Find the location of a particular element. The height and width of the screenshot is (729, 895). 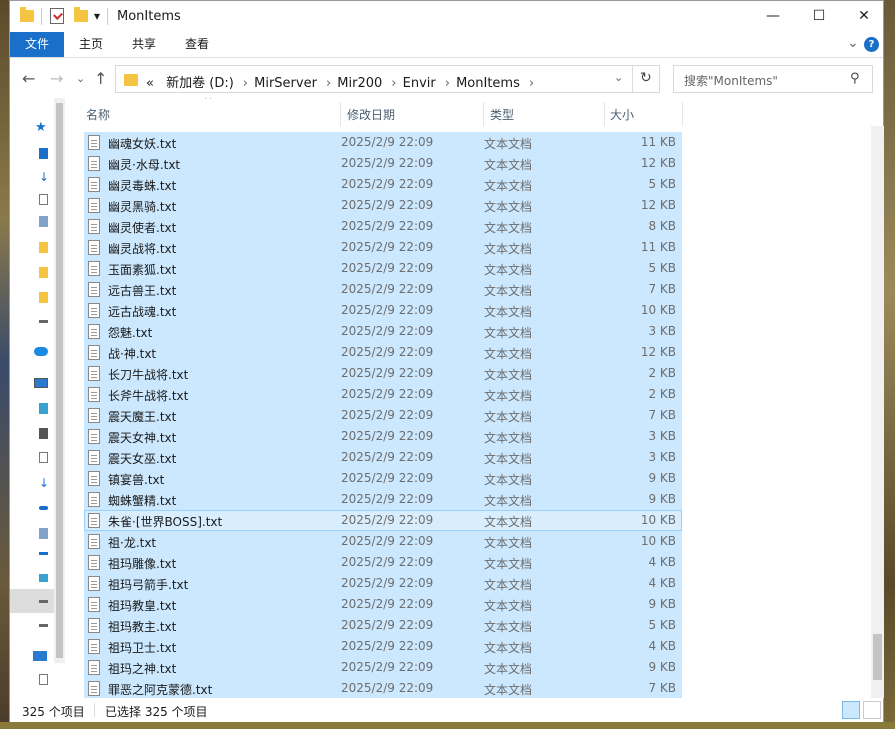

file-row: 祖玛之神.txt 2025/2/9 22:09 文本文档 9 KB is located at coordinates (383, 667).